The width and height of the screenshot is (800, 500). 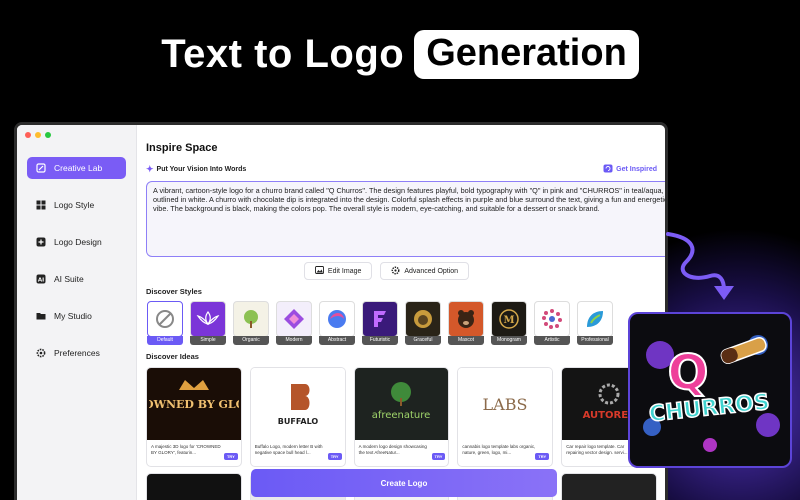 What do you see at coordinates (636, 169) in the screenshot?
I see `get-inspired-label: Get Inspired` at bounding box center [636, 169].